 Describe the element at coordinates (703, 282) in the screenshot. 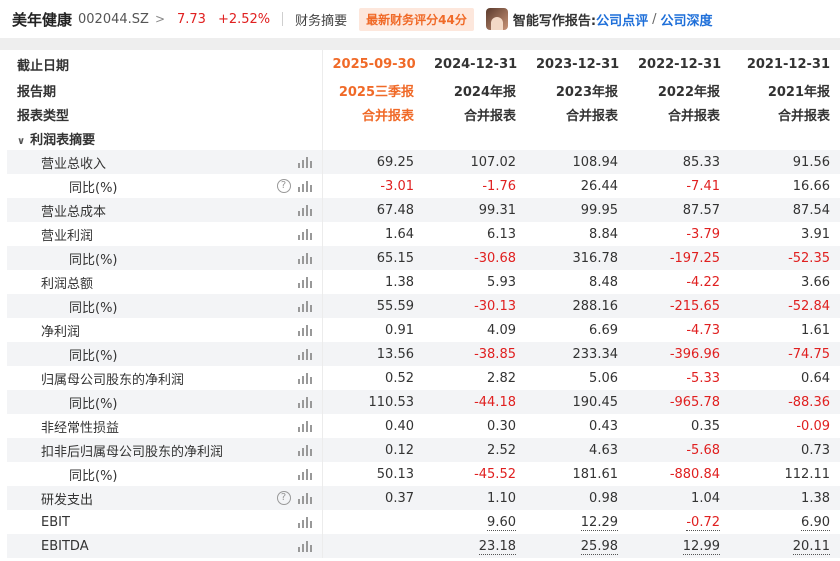

I see `value-text: -4.22` at that location.